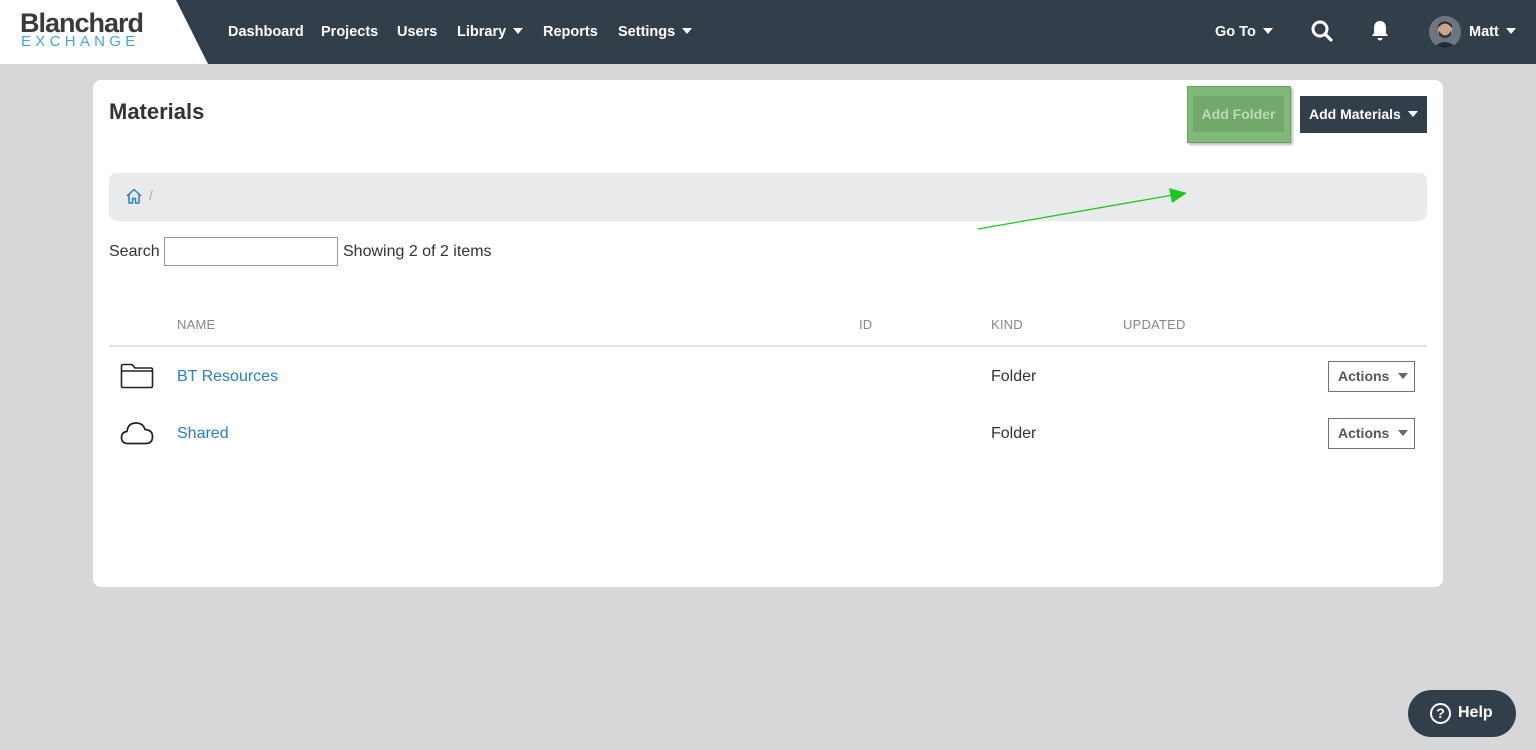 The width and height of the screenshot is (1536, 750). I want to click on table-row-name-link: Shared, so click(203, 434).